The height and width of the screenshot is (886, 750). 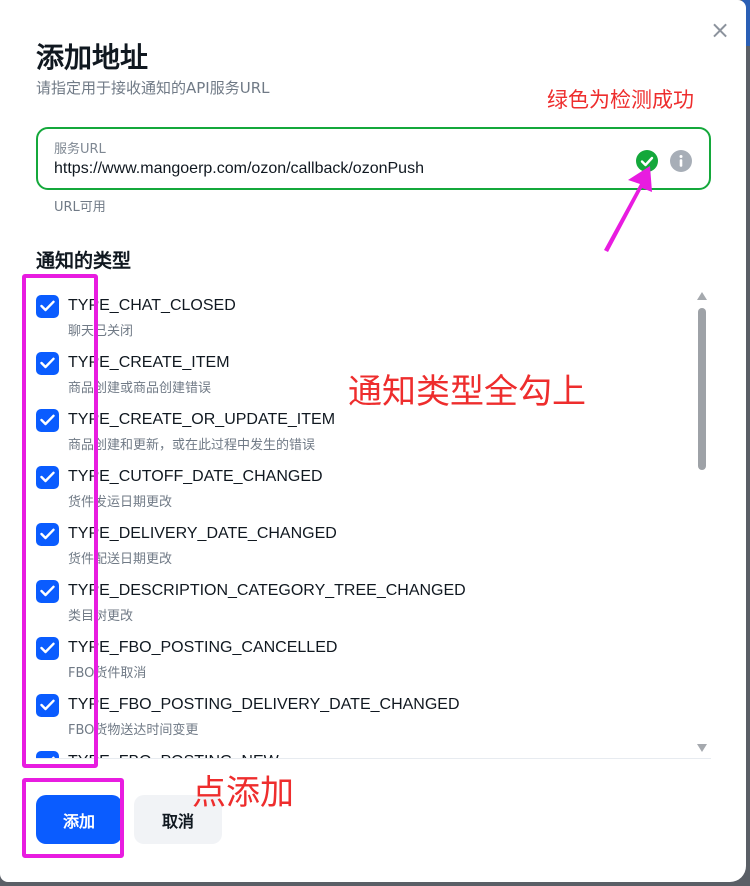 What do you see at coordinates (133, 730) in the screenshot?
I see `notification-type-desc: FBO货物送达时间变更` at bounding box center [133, 730].